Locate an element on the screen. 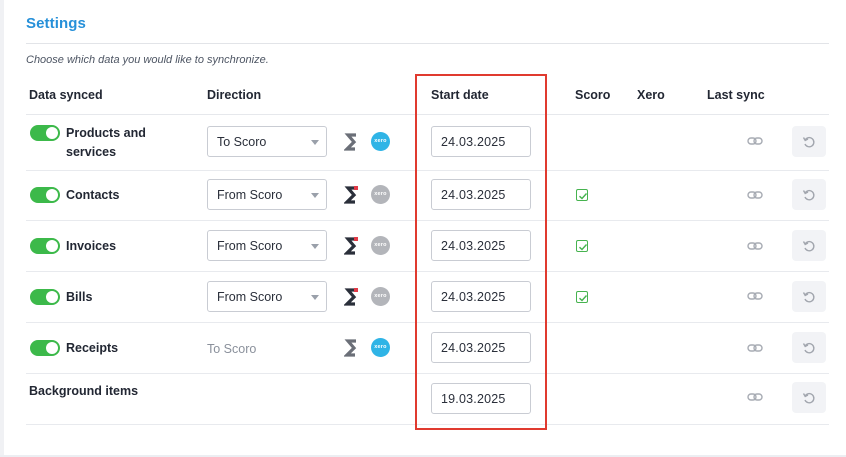  row-name: Background items is located at coordinates (84, 391).